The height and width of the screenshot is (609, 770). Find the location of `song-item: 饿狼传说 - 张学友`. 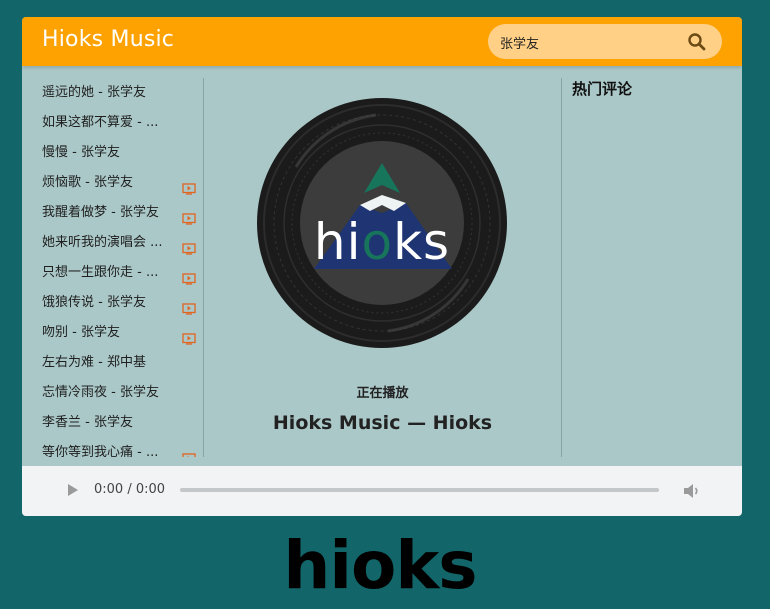

song-item: 饿狼传说 - 张学友 is located at coordinates (112, 303).